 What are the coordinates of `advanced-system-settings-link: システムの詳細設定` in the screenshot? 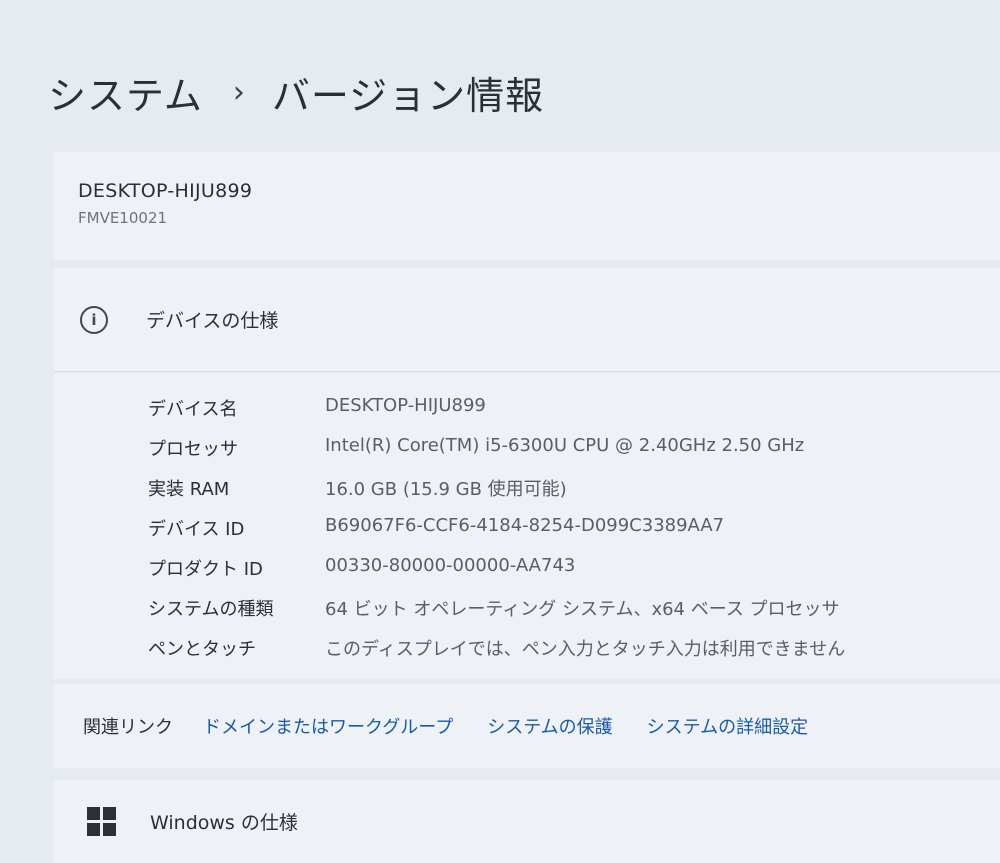 It's located at (727, 726).